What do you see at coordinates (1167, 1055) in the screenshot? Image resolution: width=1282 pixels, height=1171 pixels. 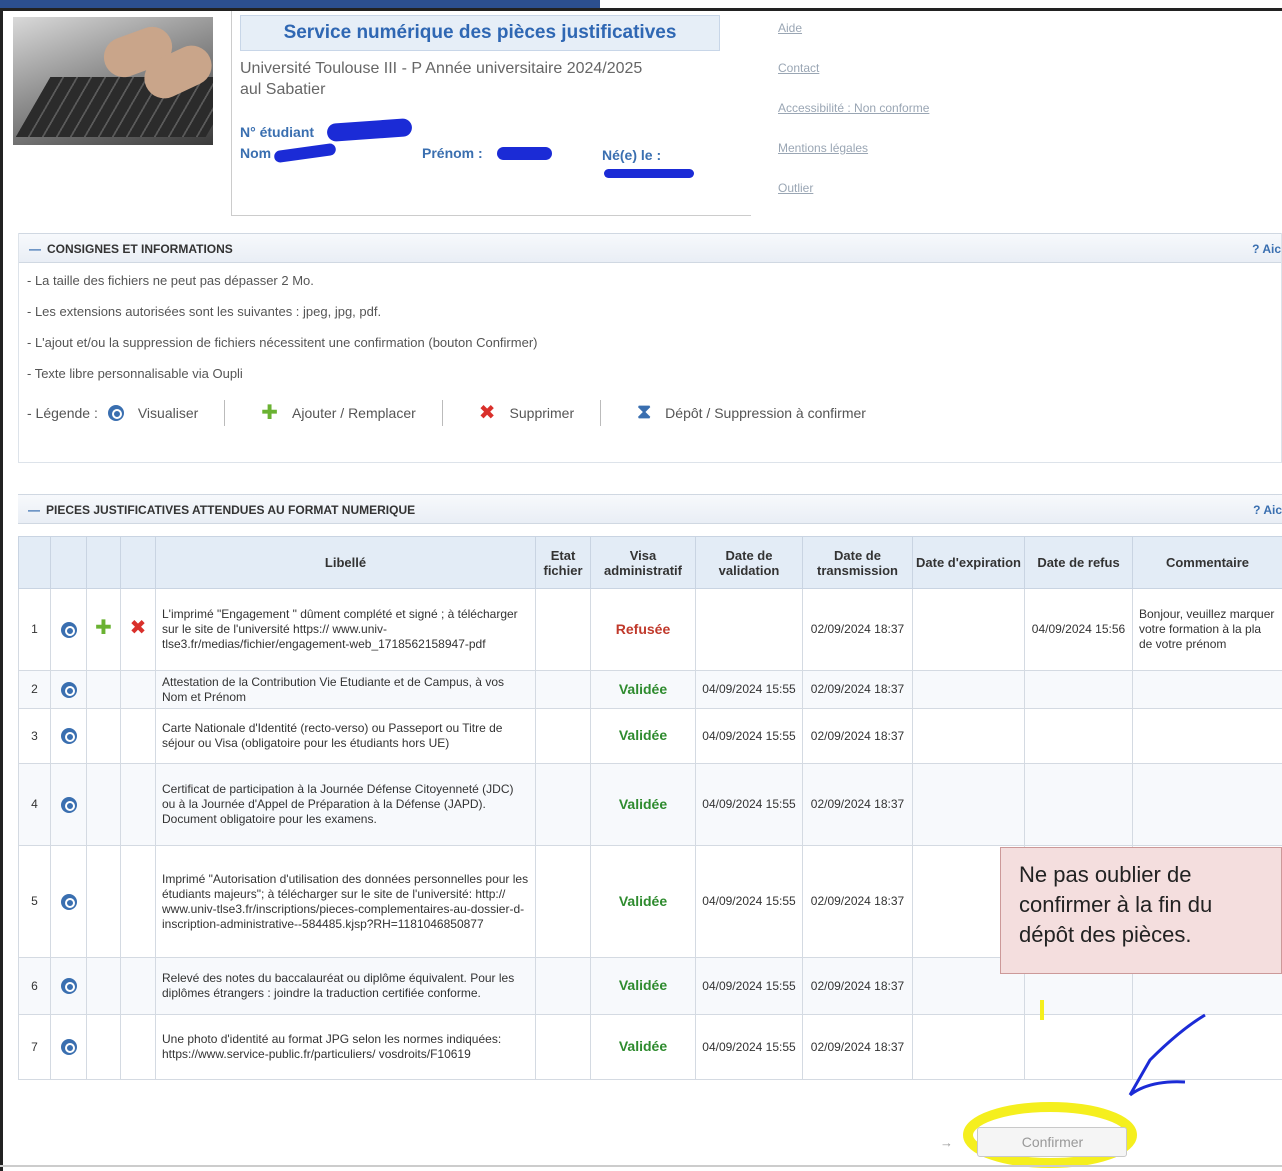 I see `arrow-annotation` at bounding box center [1167, 1055].